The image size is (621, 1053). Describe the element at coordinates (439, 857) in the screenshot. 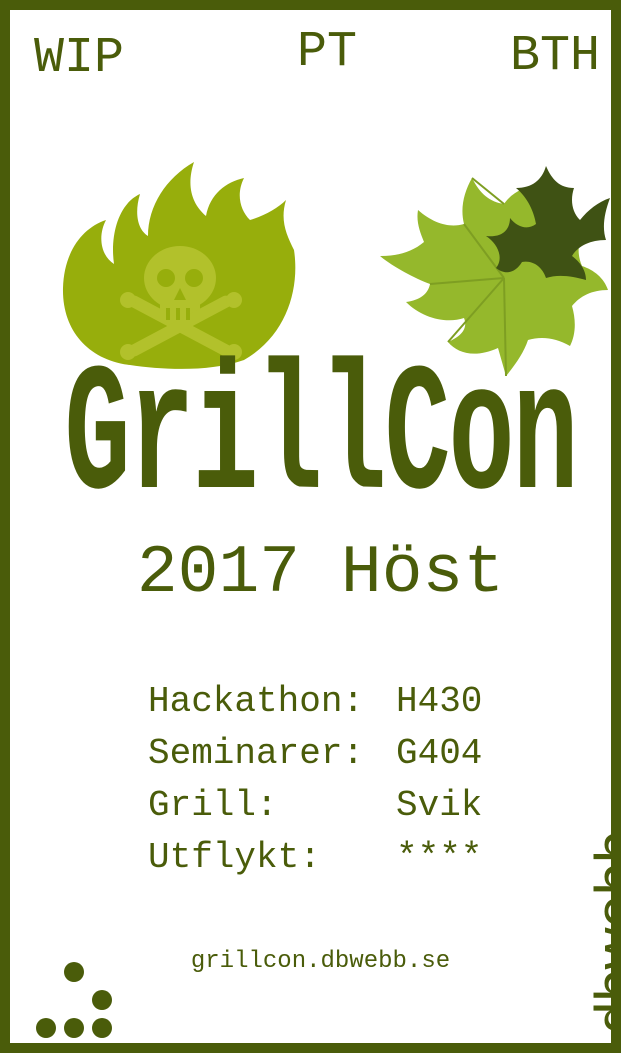

I see `schedule-value: ****` at that location.